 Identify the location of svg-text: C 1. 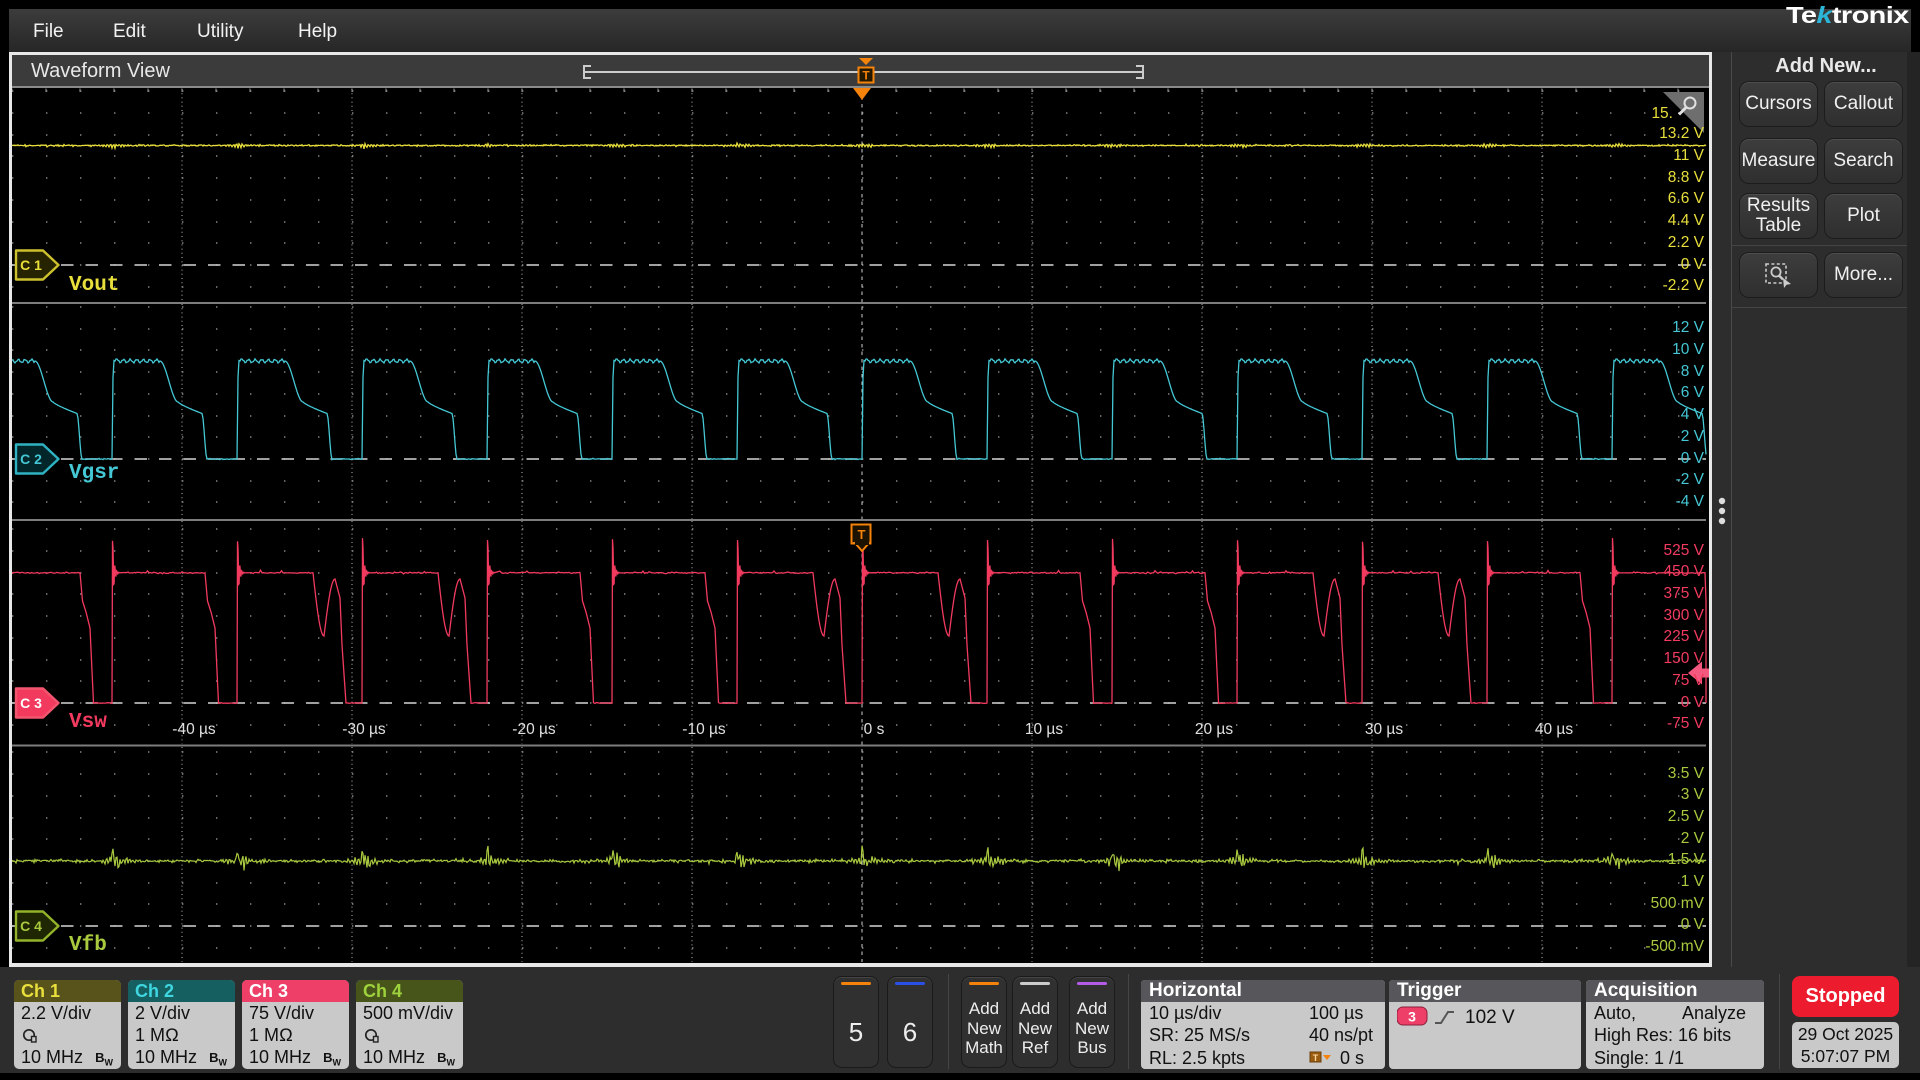
(31, 265).